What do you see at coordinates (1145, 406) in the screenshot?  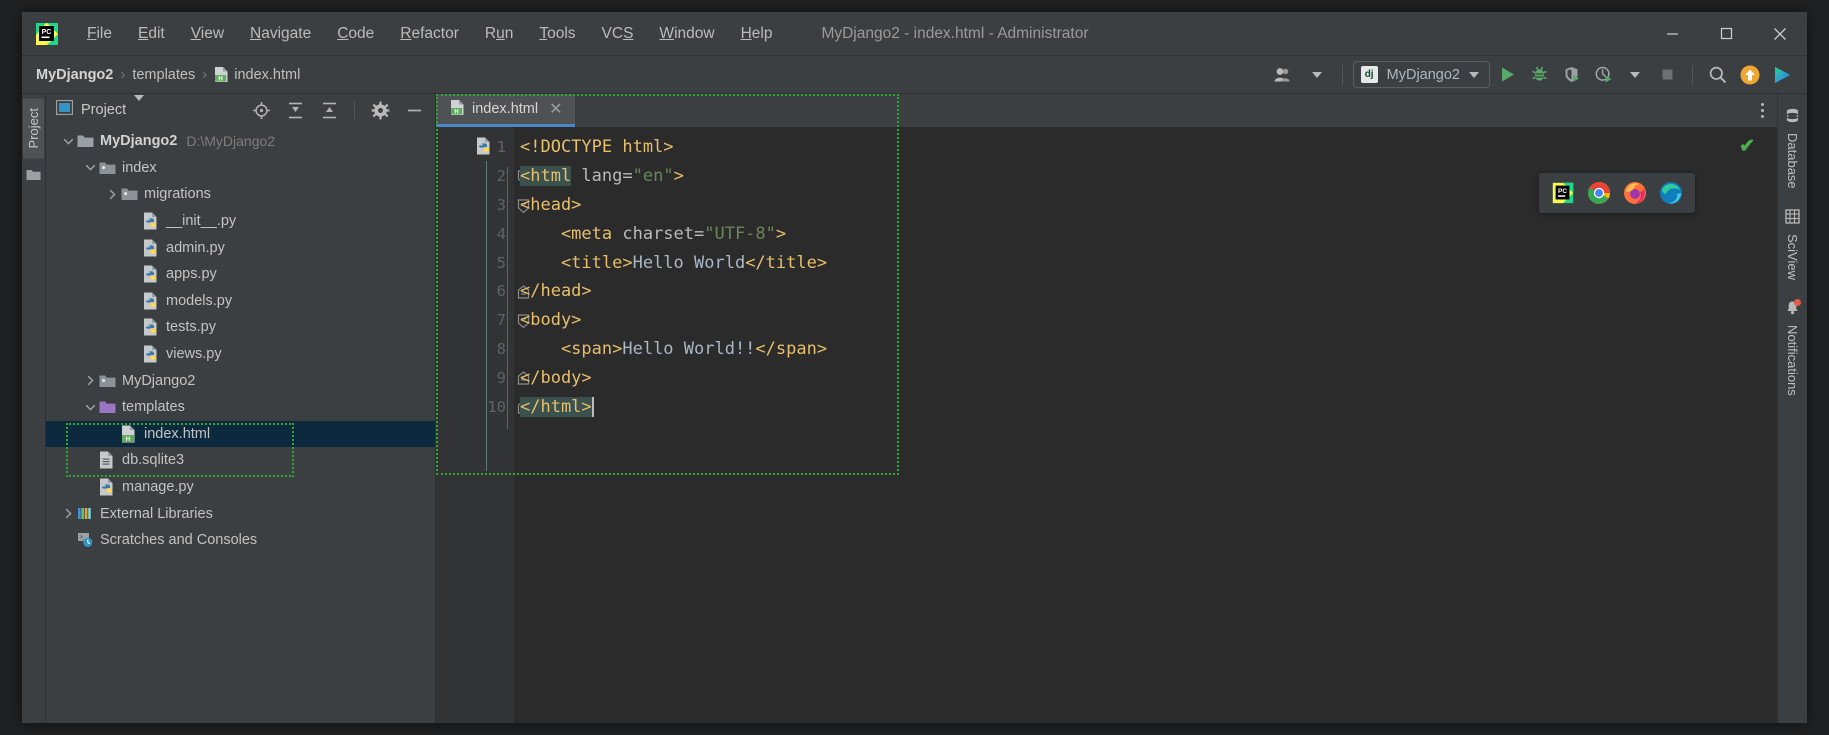 I see `code-line: </html>` at bounding box center [1145, 406].